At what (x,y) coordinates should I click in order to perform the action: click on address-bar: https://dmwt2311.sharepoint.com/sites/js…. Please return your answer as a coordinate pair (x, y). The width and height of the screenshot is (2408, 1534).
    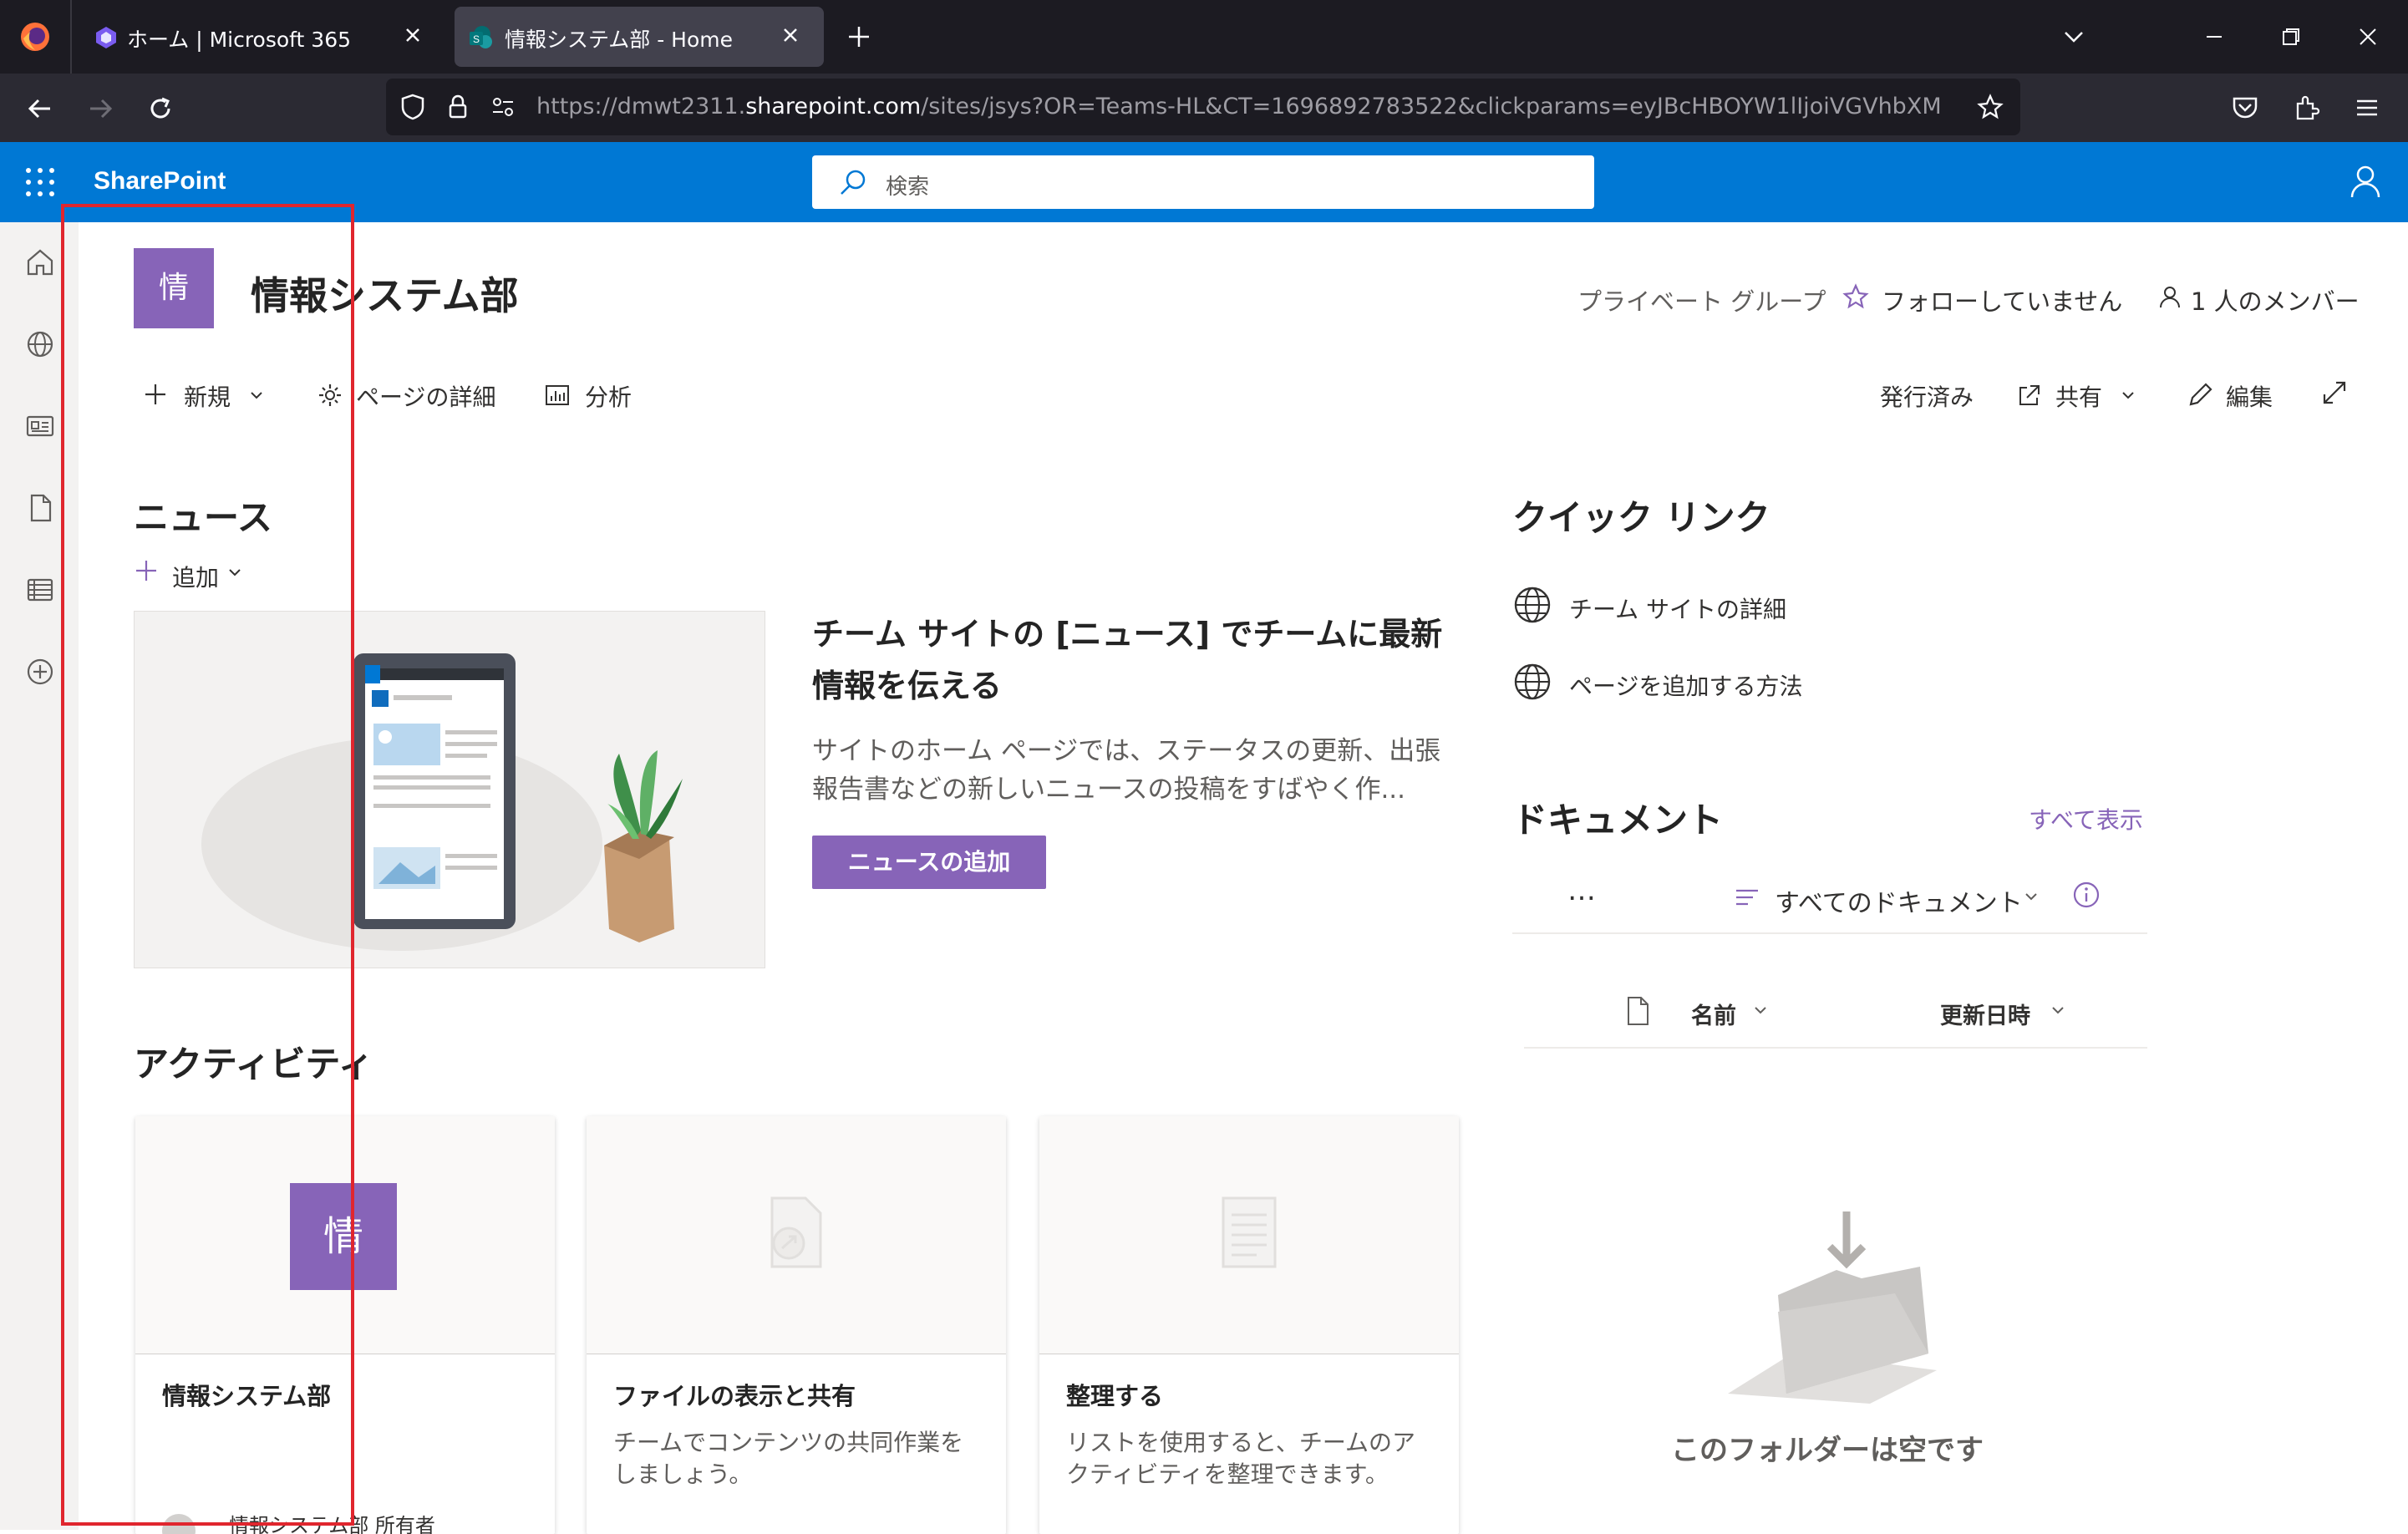
    Looking at the image, I should click on (1203, 107).